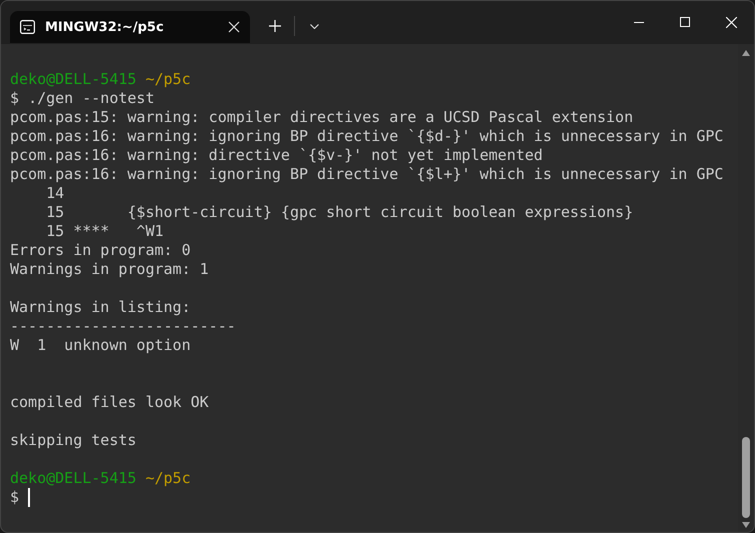 This screenshot has height=533, width=755. I want to click on scroll-up-icon, so click(746, 53).